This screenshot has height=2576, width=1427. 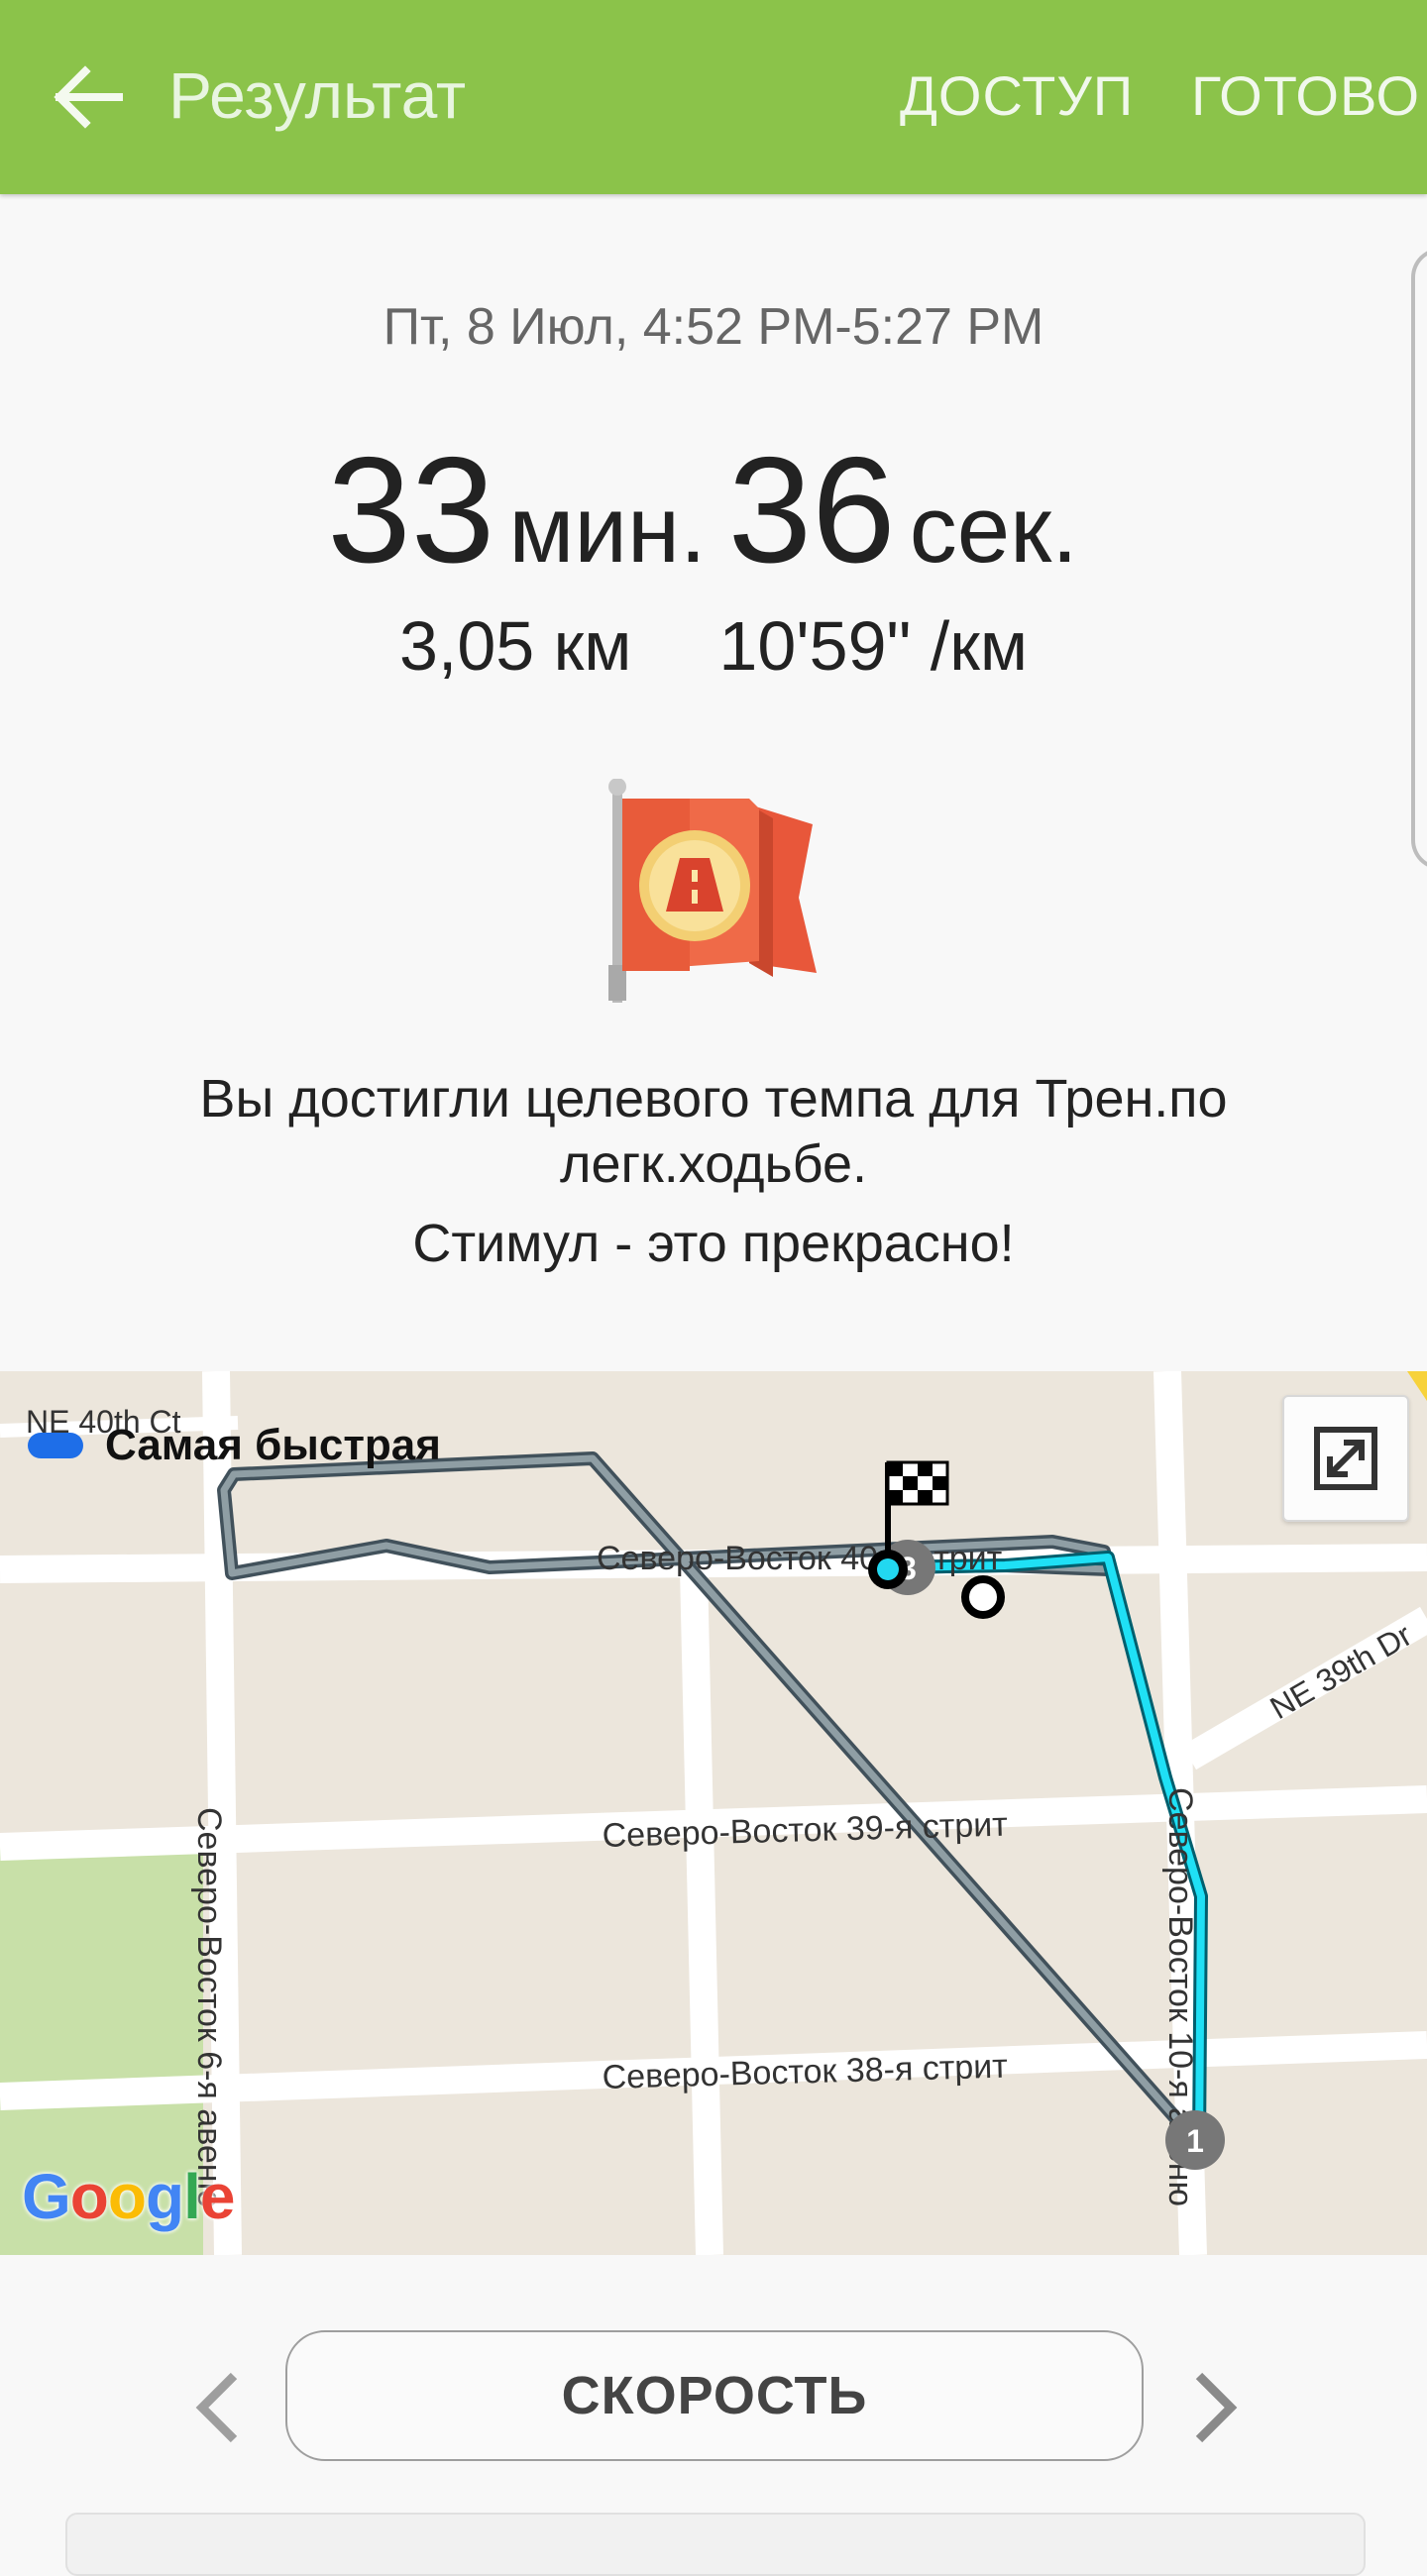 What do you see at coordinates (607, 530) in the screenshot?
I see `minutes-unit: мин.` at bounding box center [607, 530].